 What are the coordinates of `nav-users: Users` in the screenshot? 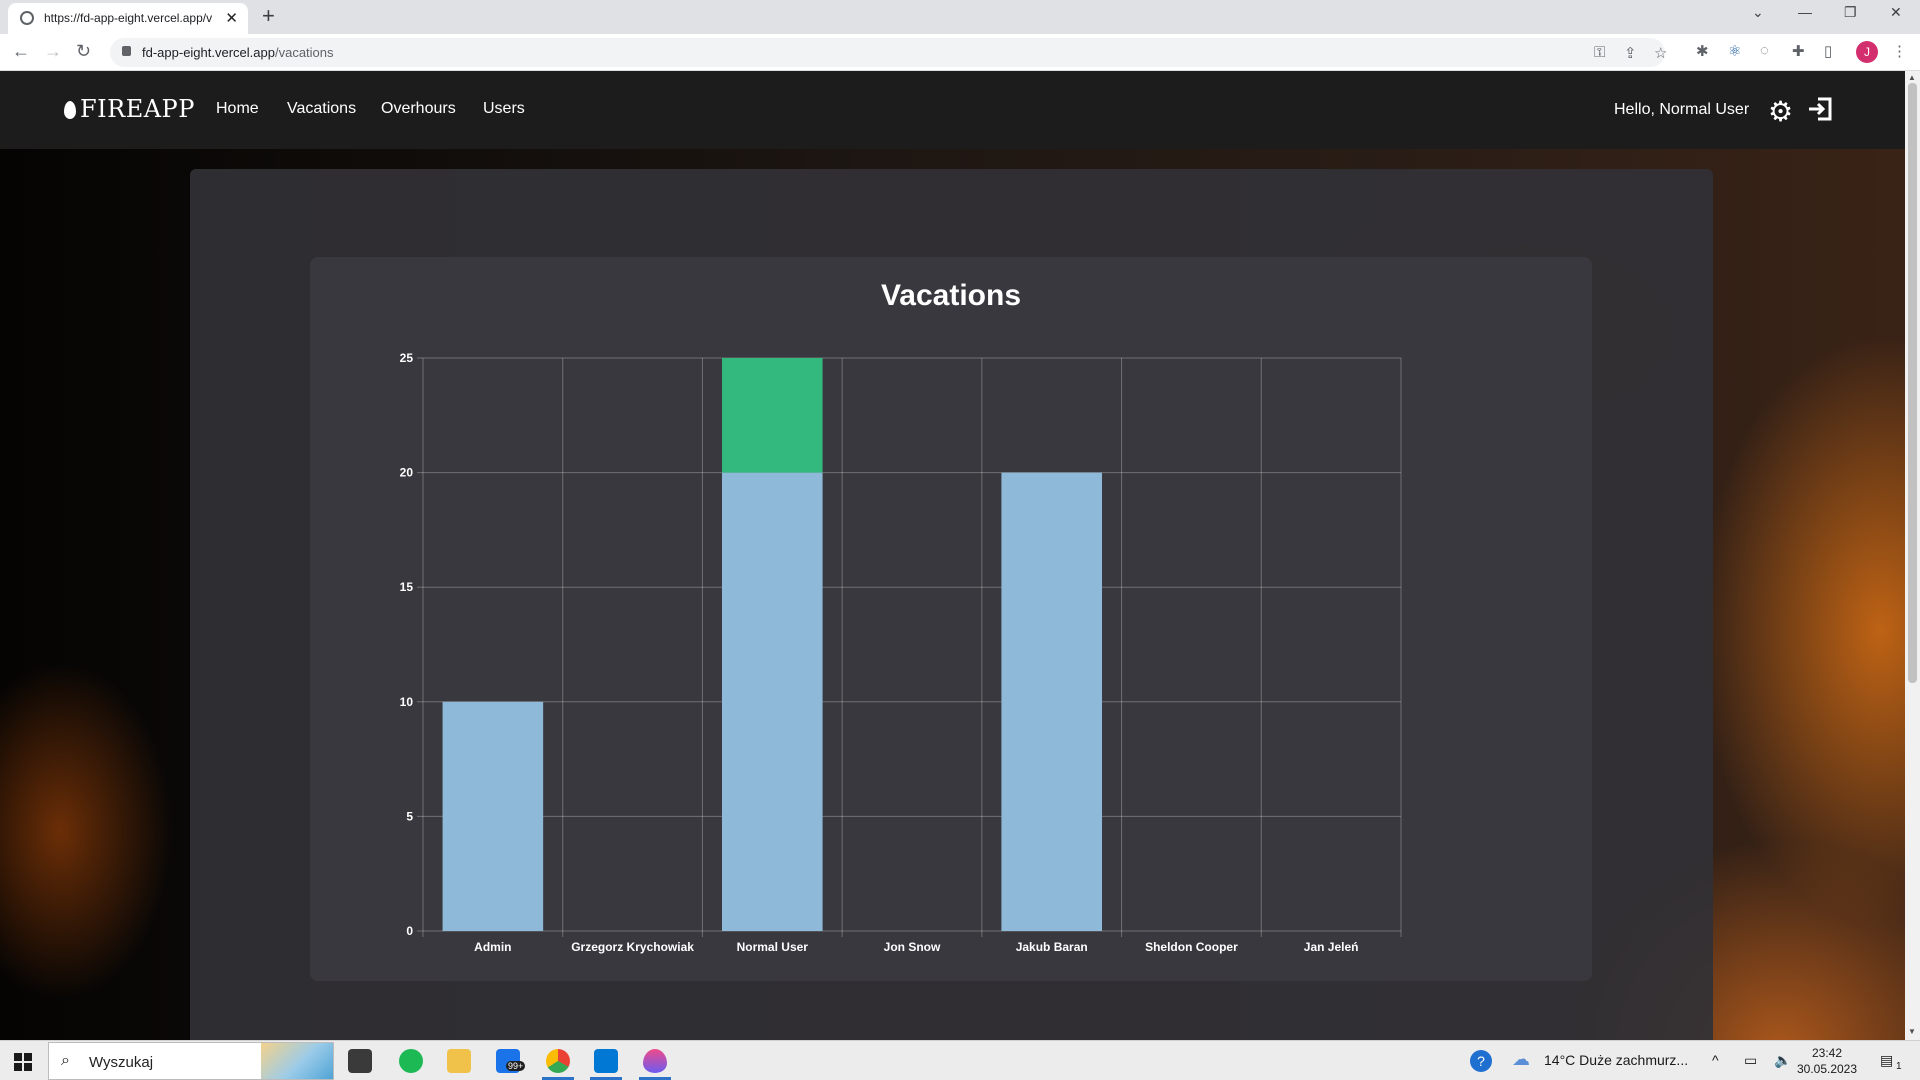 It's located at (504, 109).